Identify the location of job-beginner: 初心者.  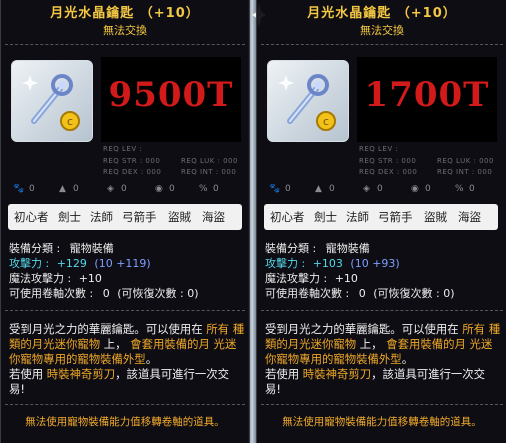
(31, 217).